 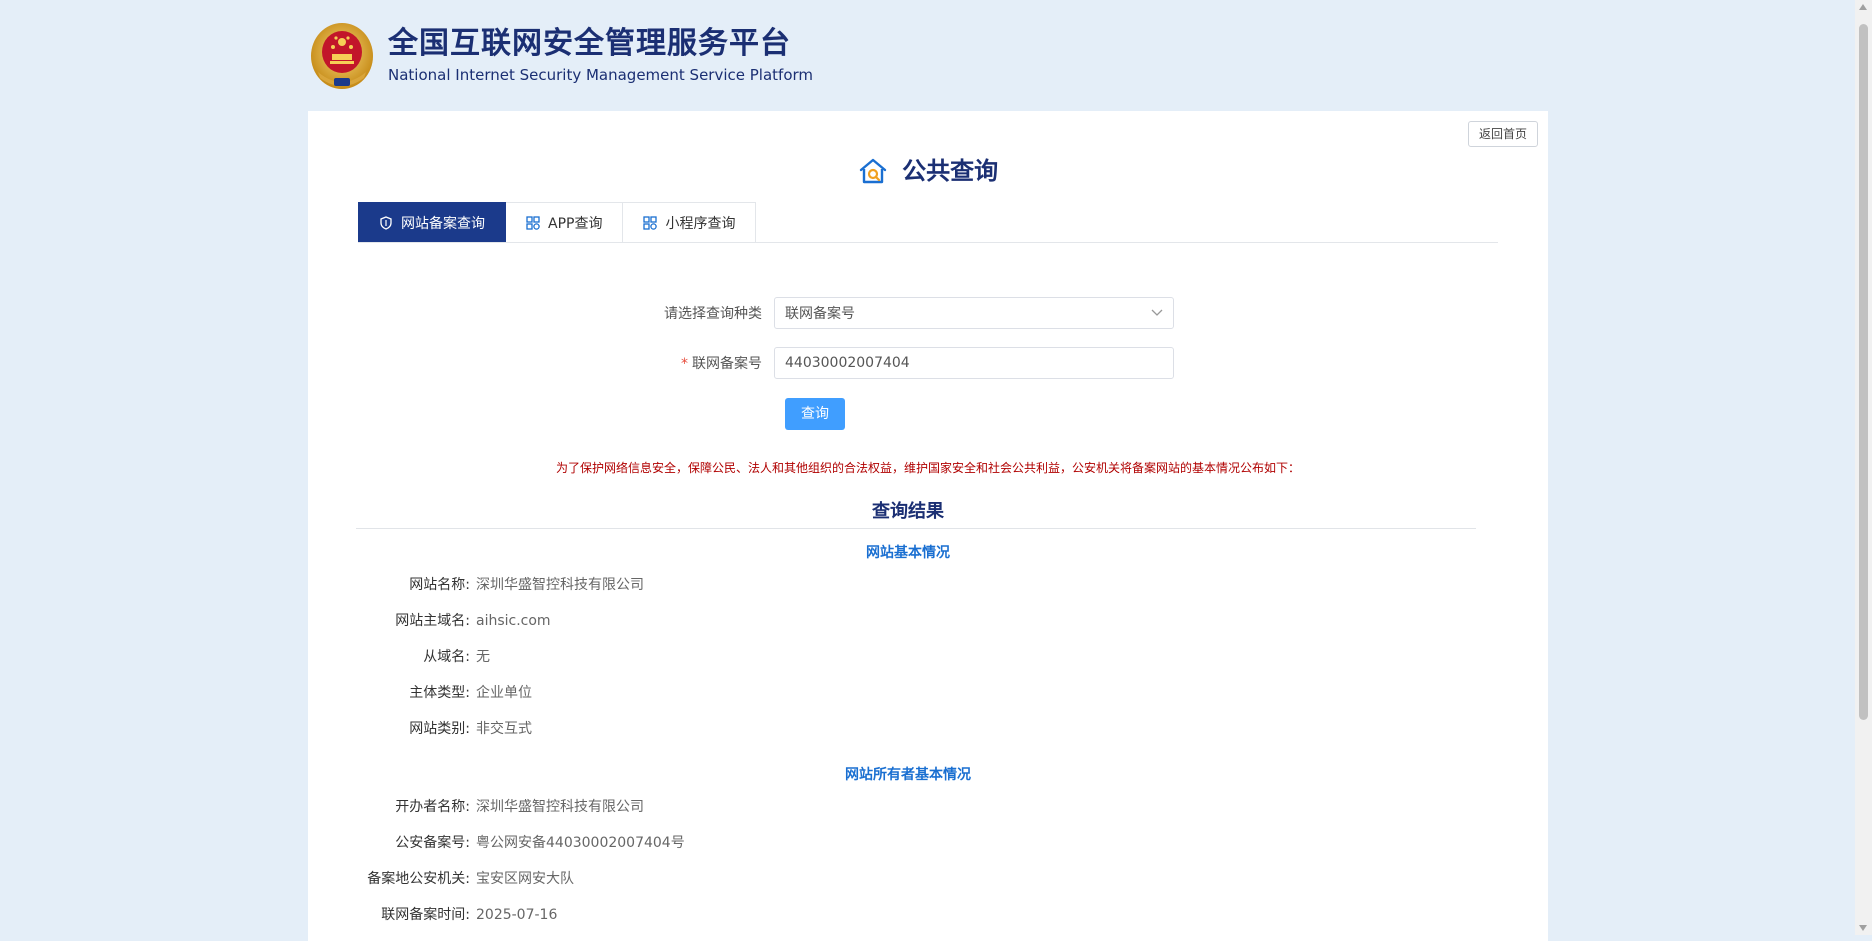 I want to click on info-value: 宝安区网安大队, so click(x=525, y=879).